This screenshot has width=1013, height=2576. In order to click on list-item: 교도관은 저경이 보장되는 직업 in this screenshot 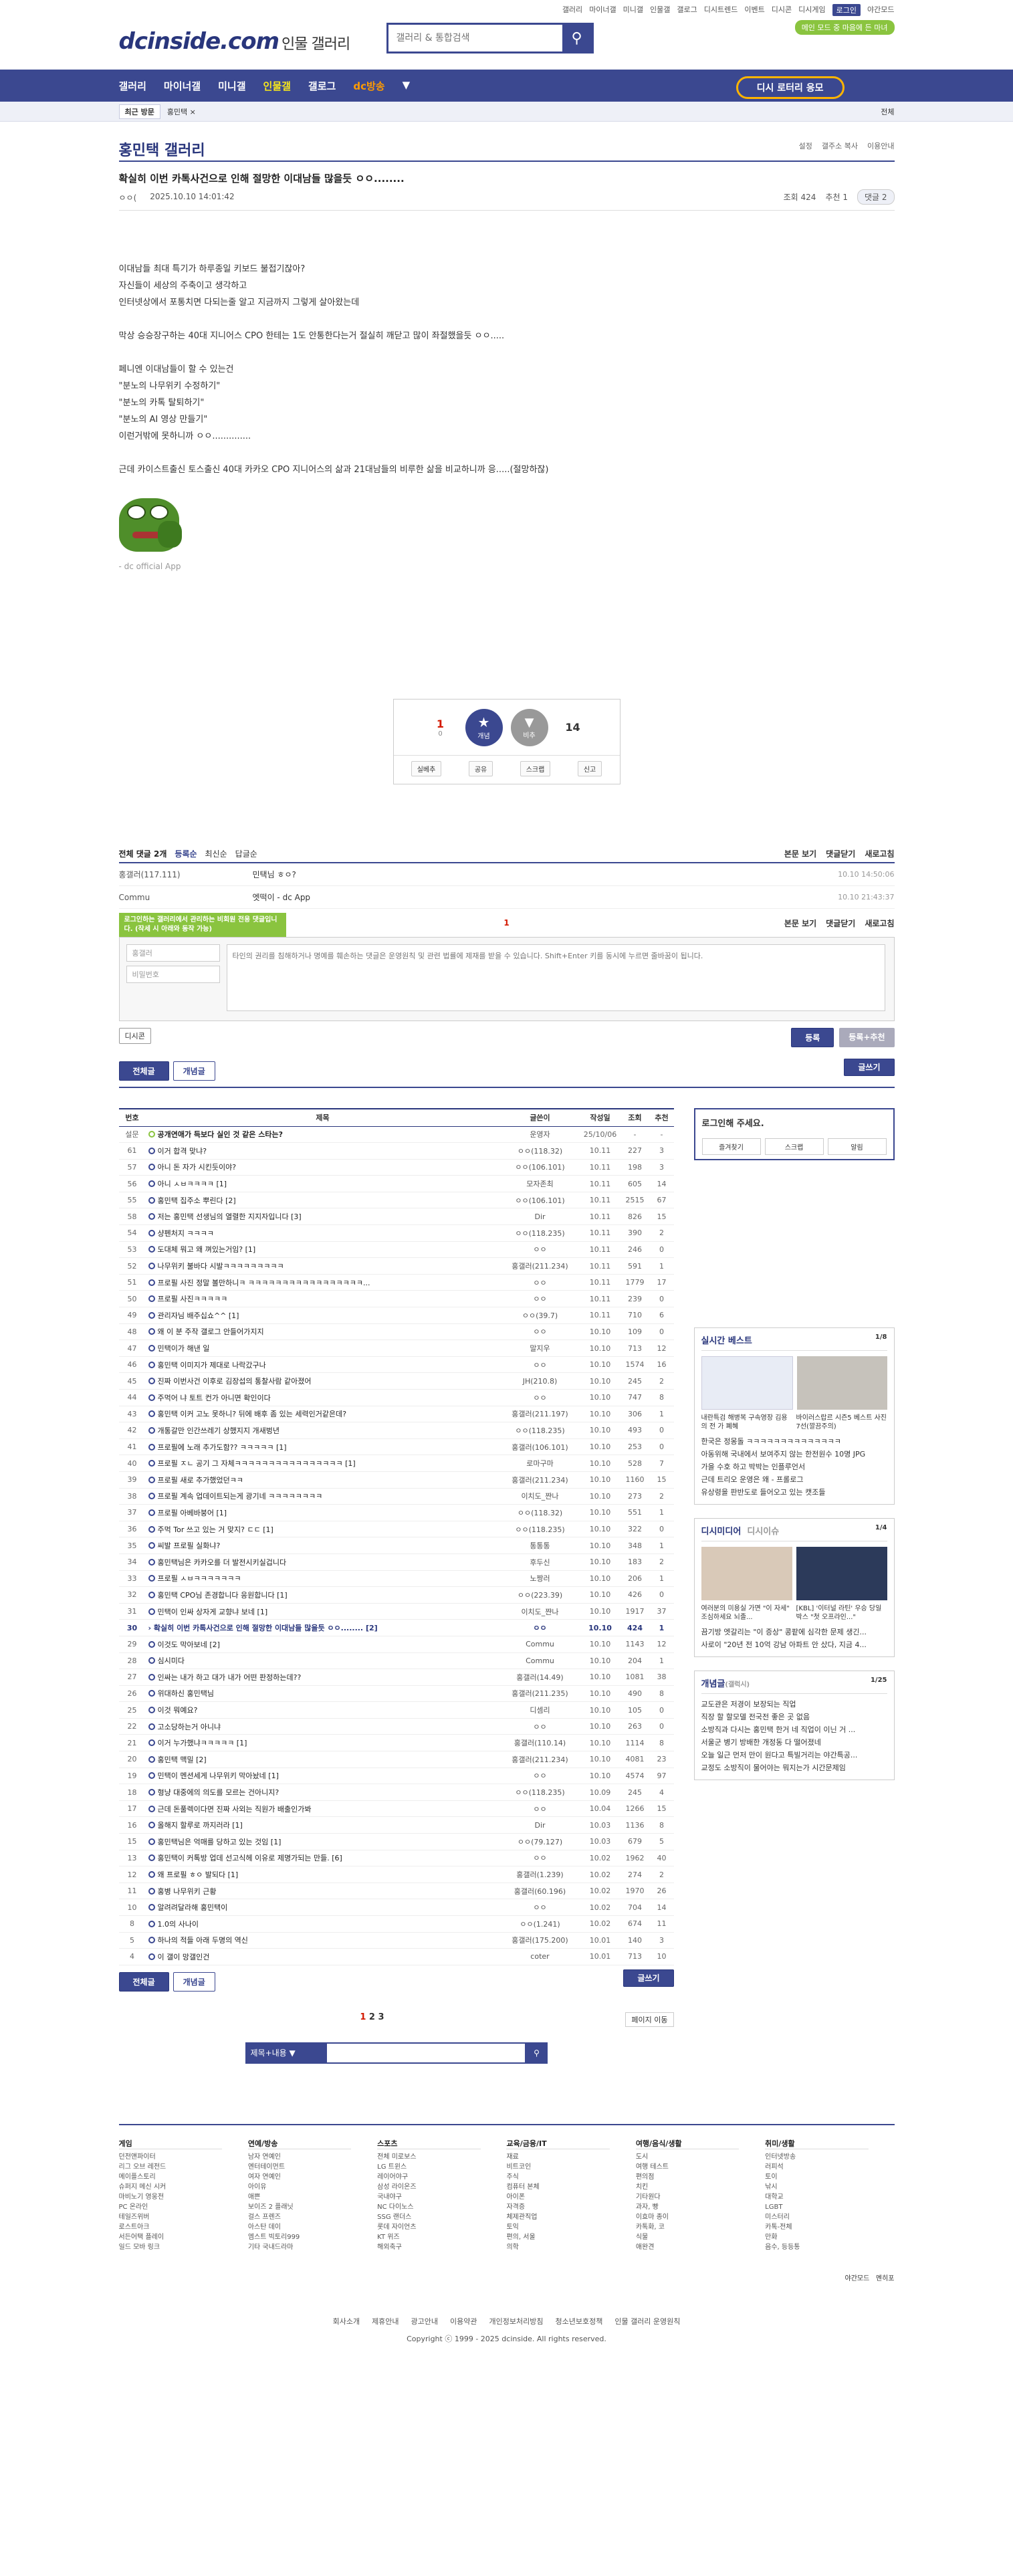, I will do `click(794, 1705)`.